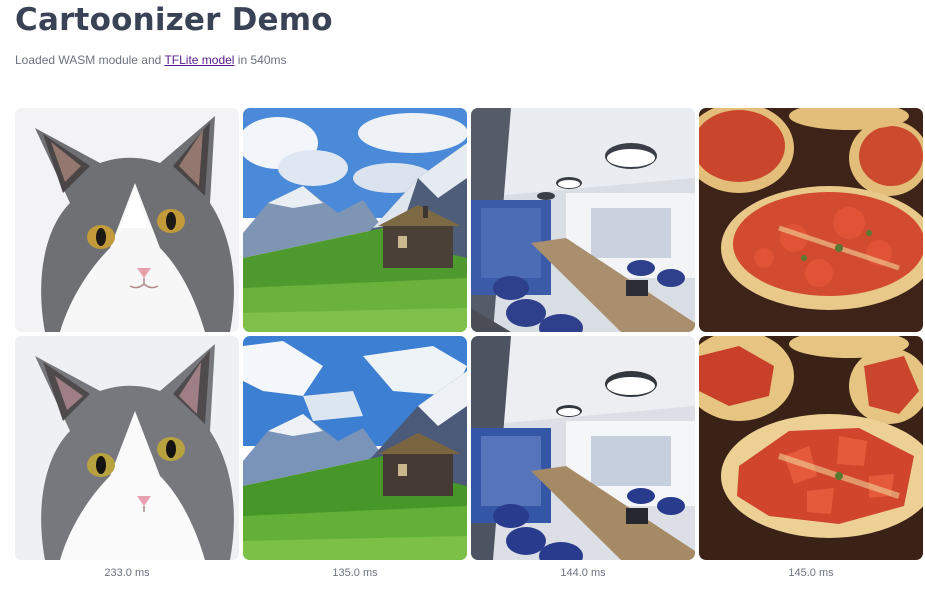 The image size is (925, 593). Describe the element at coordinates (811, 220) in the screenshot. I see `original-pizza-image` at that location.